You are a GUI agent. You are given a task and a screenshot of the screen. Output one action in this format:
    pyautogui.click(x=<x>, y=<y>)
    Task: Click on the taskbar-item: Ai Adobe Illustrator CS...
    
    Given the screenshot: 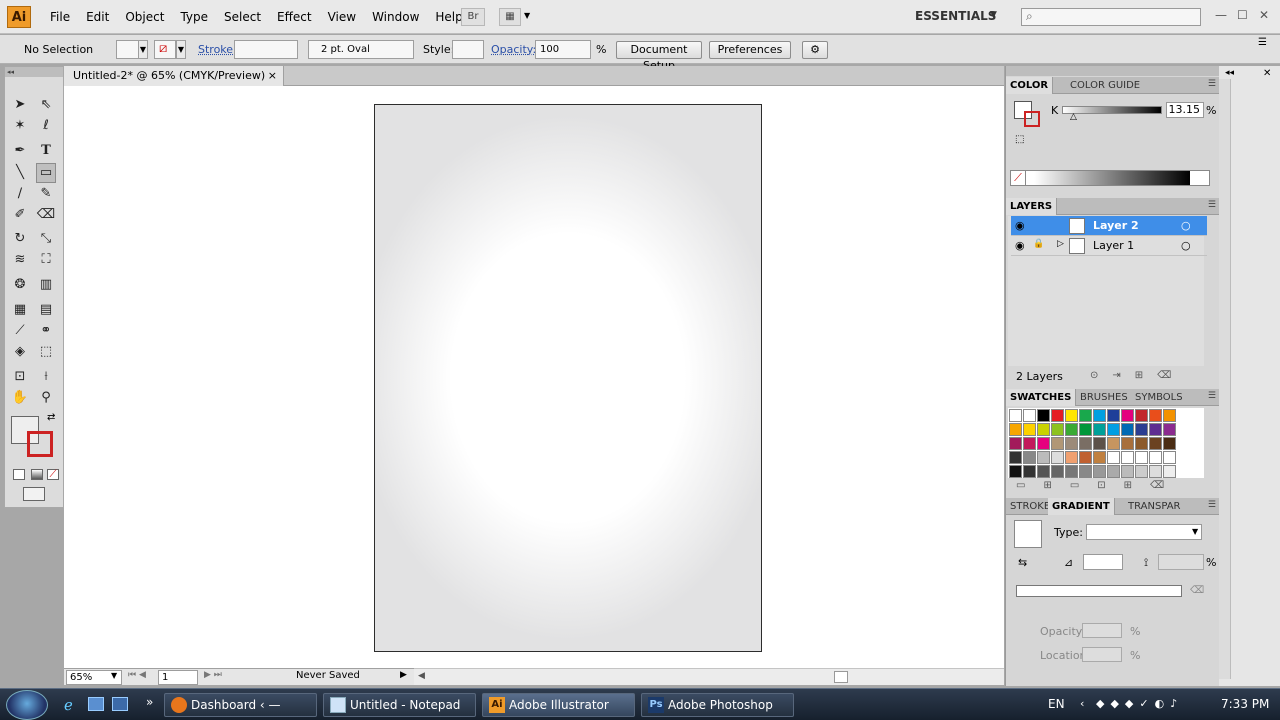 What is the action you would take?
    pyautogui.click(x=558, y=705)
    